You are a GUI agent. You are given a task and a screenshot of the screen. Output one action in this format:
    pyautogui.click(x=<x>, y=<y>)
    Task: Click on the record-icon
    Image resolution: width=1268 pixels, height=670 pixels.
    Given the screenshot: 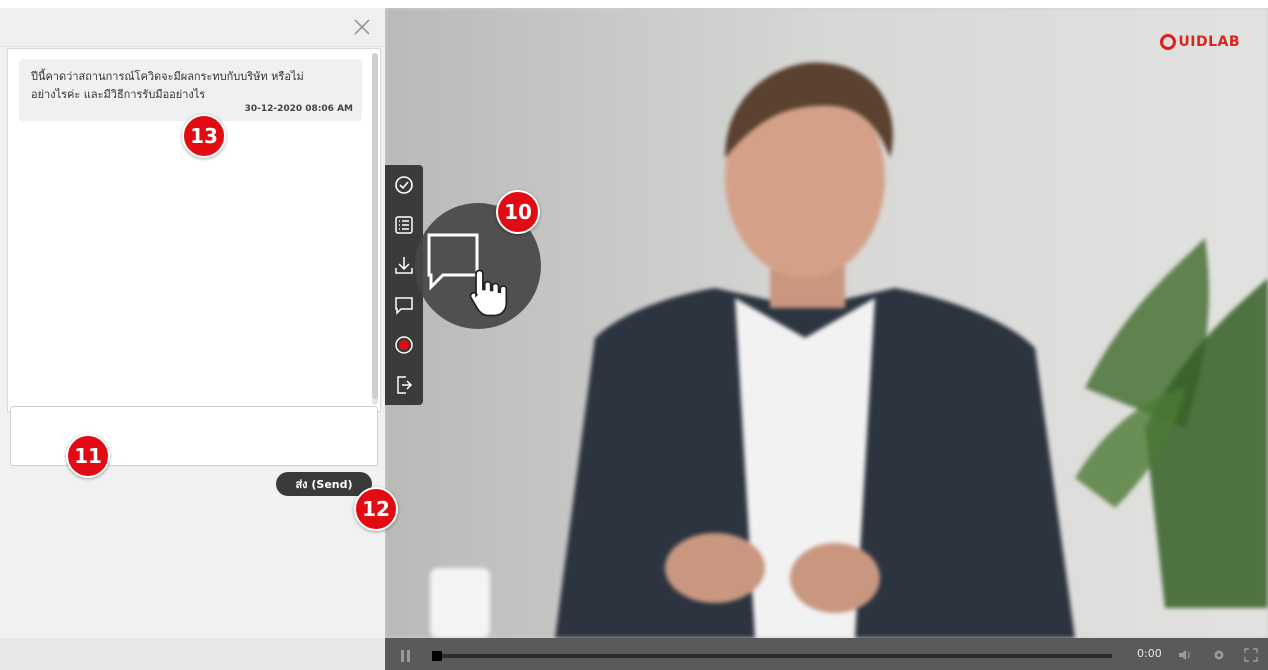 What is the action you would take?
    pyautogui.click(x=404, y=345)
    